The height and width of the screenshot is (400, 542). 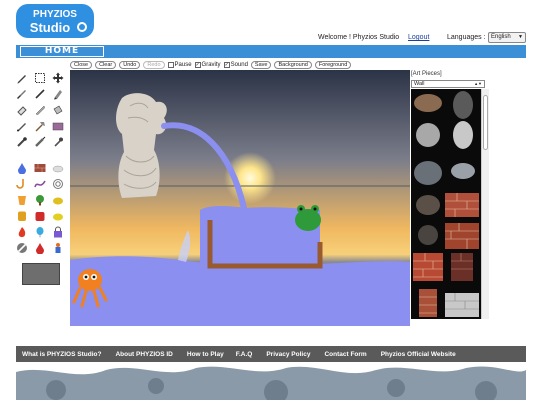 What do you see at coordinates (418, 354) in the screenshot?
I see `footer-link: Phyzios Official Website` at bounding box center [418, 354].